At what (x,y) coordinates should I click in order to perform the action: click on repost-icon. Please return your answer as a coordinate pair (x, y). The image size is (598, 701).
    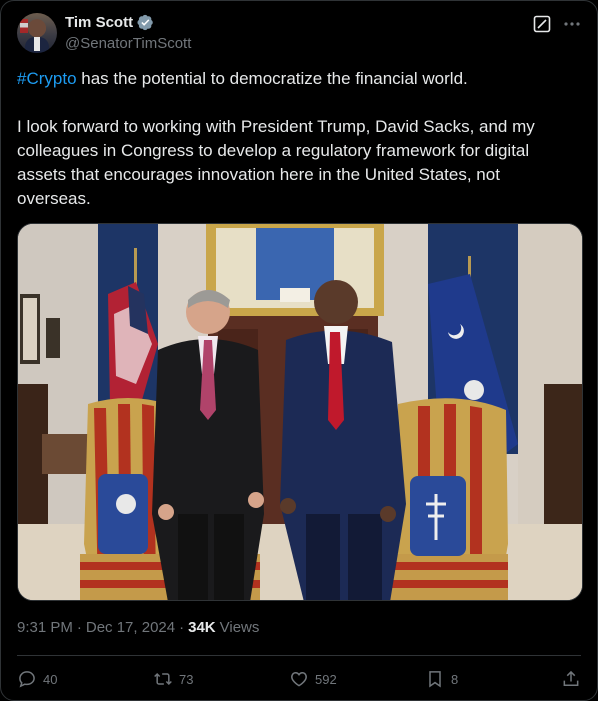
    Looking at the image, I should click on (163, 679).